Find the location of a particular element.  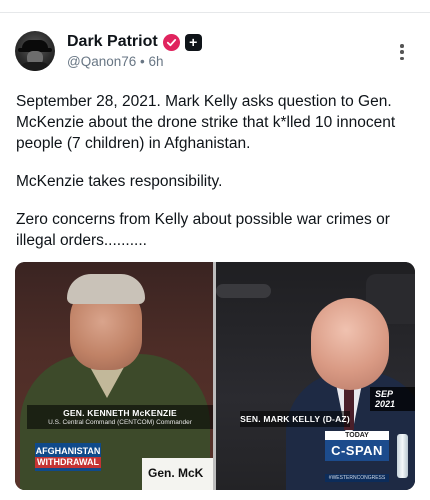

background-lamp is located at coordinates (243, 291).